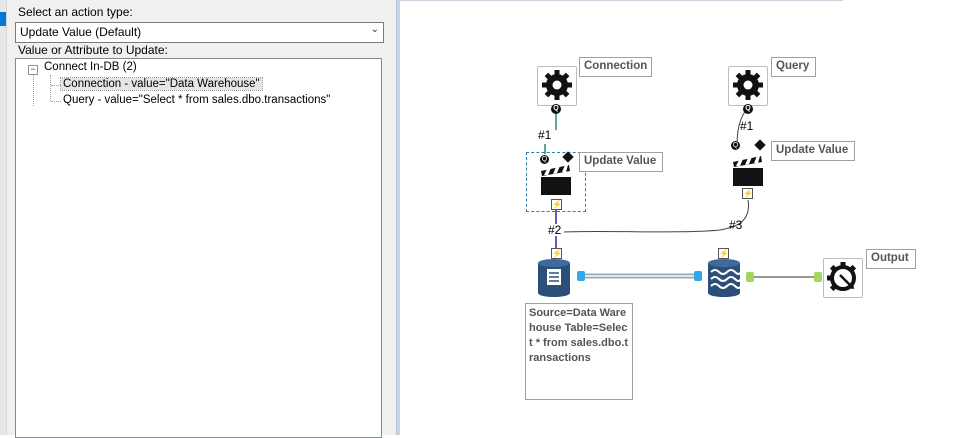 The height and width of the screenshot is (438, 963). Describe the element at coordinates (375, 29) in the screenshot. I see `chevron-down-icon: ⌄` at that location.